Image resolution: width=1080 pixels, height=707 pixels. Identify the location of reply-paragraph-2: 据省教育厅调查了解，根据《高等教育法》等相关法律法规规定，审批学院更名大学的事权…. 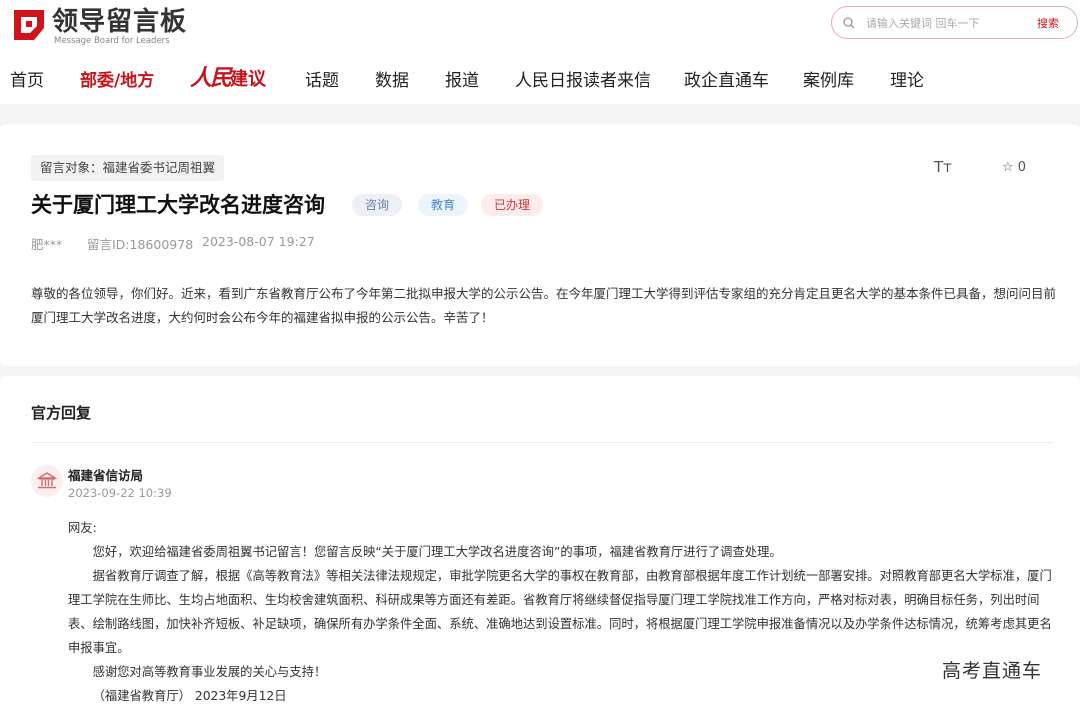
(560, 612).